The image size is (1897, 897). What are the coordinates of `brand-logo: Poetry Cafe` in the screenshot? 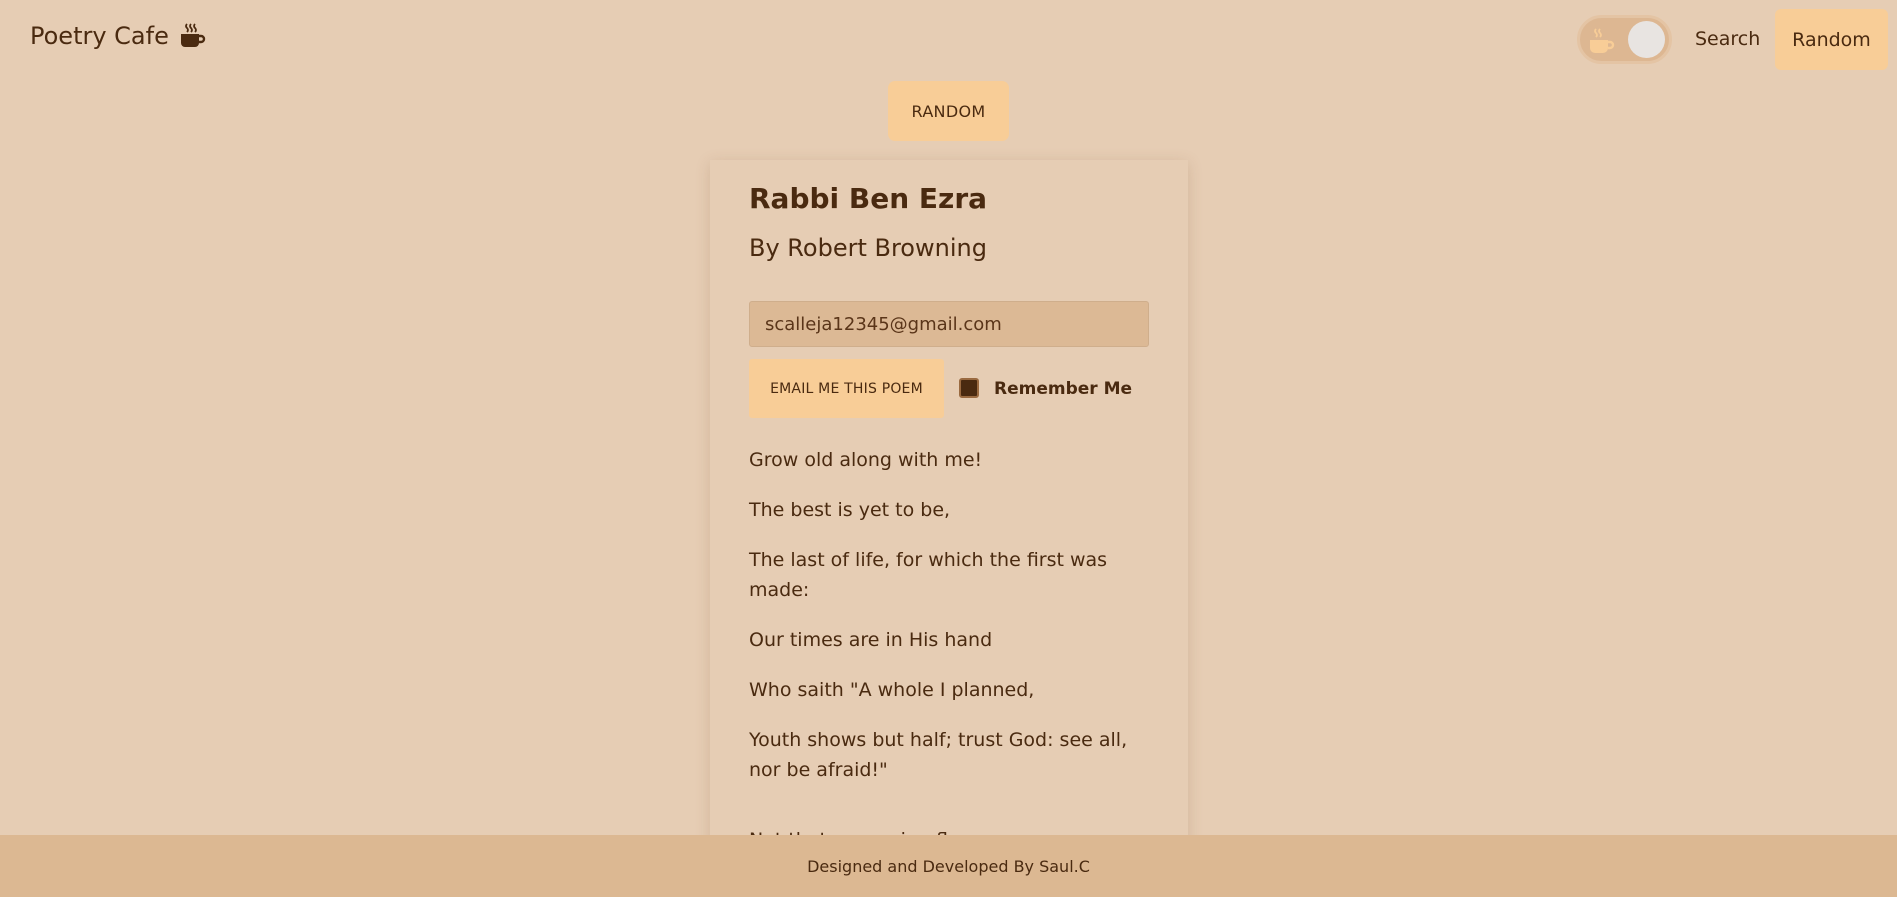 It's located at (118, 36).